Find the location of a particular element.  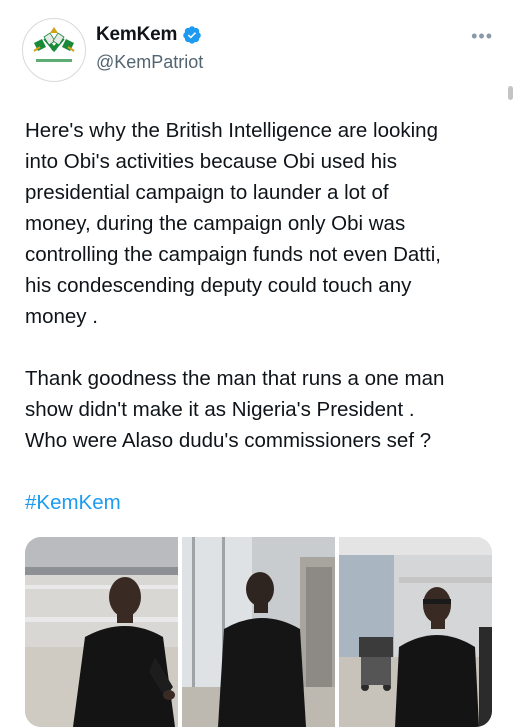

airport-photo-1-image is located at coordinates (101, 632).